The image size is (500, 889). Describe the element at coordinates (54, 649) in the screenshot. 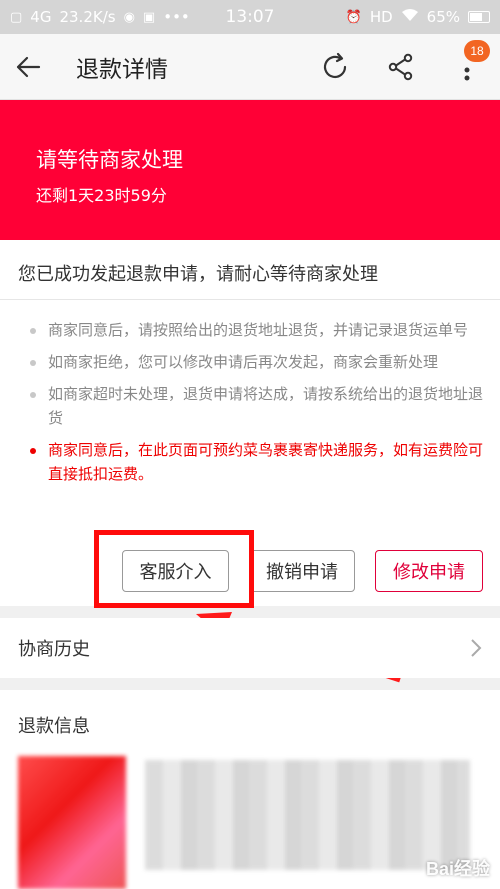

I see `history-label: 协商历史` at that location.